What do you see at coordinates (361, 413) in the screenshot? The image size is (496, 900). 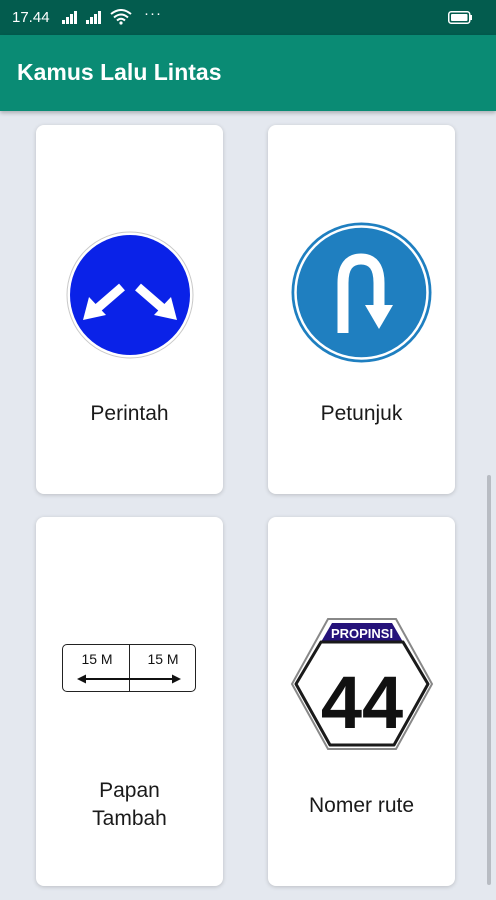 I see `category-label: Petunjuk` at bounding box center [361, 413].